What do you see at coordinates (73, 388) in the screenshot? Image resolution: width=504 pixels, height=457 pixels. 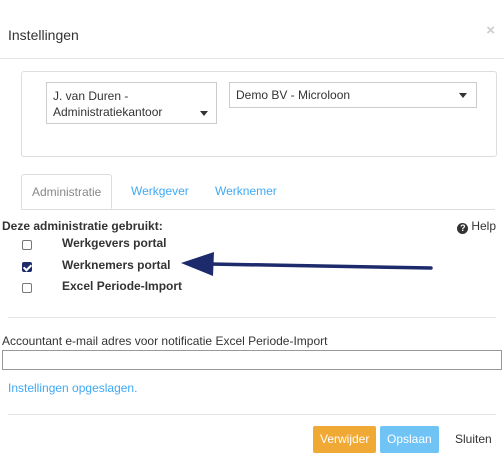 I see `status-message: Instellingen opgeslagen.` at bounding box center [73, 388].